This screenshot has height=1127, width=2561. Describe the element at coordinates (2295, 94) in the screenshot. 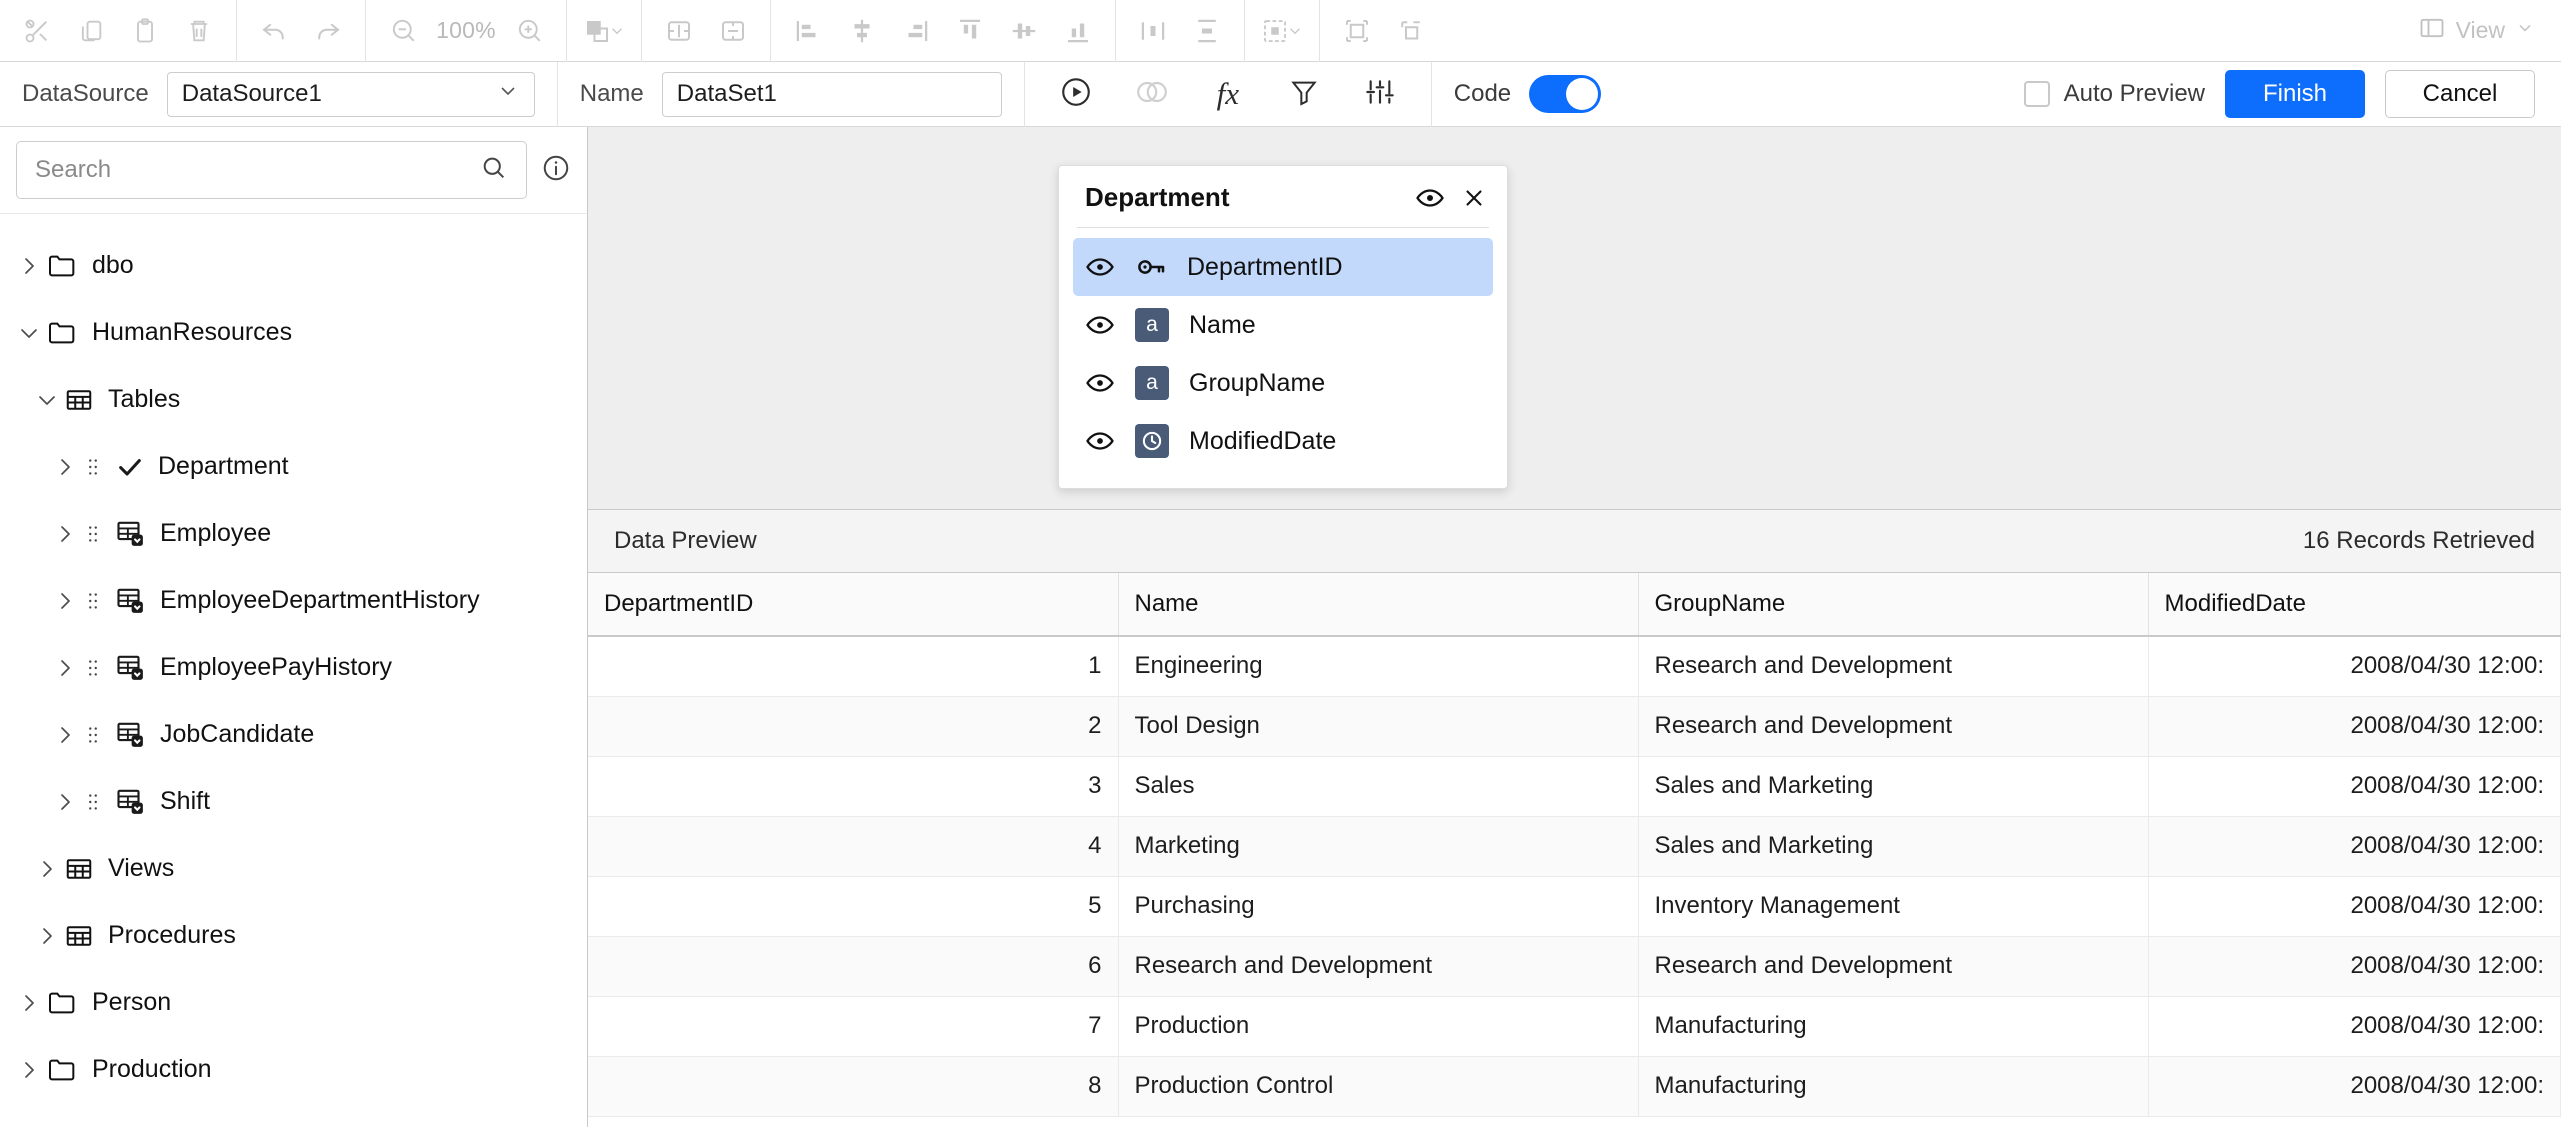

I see `finish-button: Finish` at that location.